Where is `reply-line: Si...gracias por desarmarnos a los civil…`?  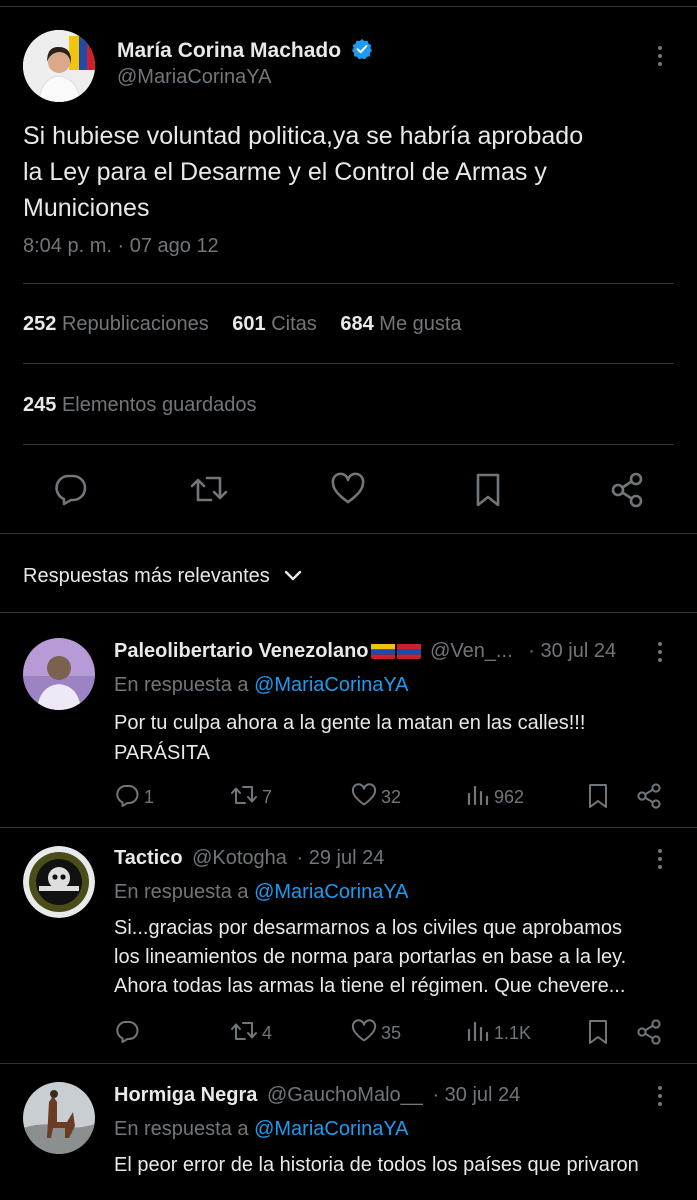
reply-line: Si...gracias por desarmarnos a los civil… is located at coordinates (368, 928).